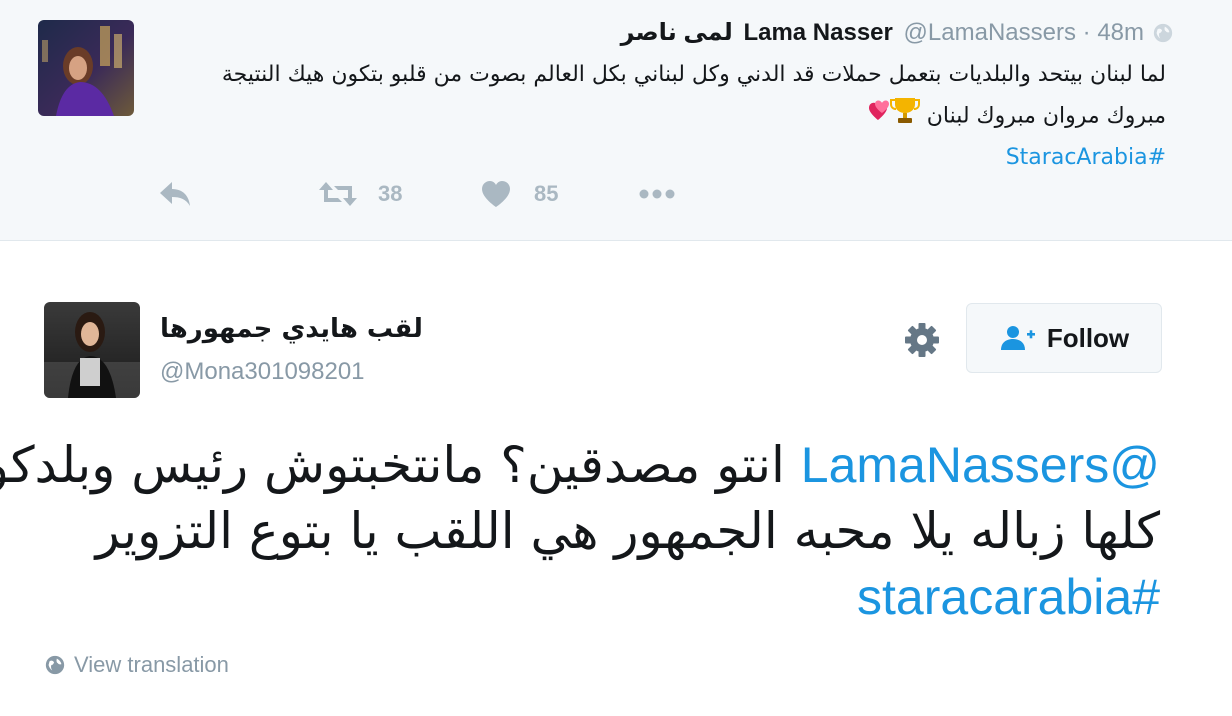 The height and width of the screenshot is (716, 1232). I want to click on retweet-count: 38, so click(390, 193).